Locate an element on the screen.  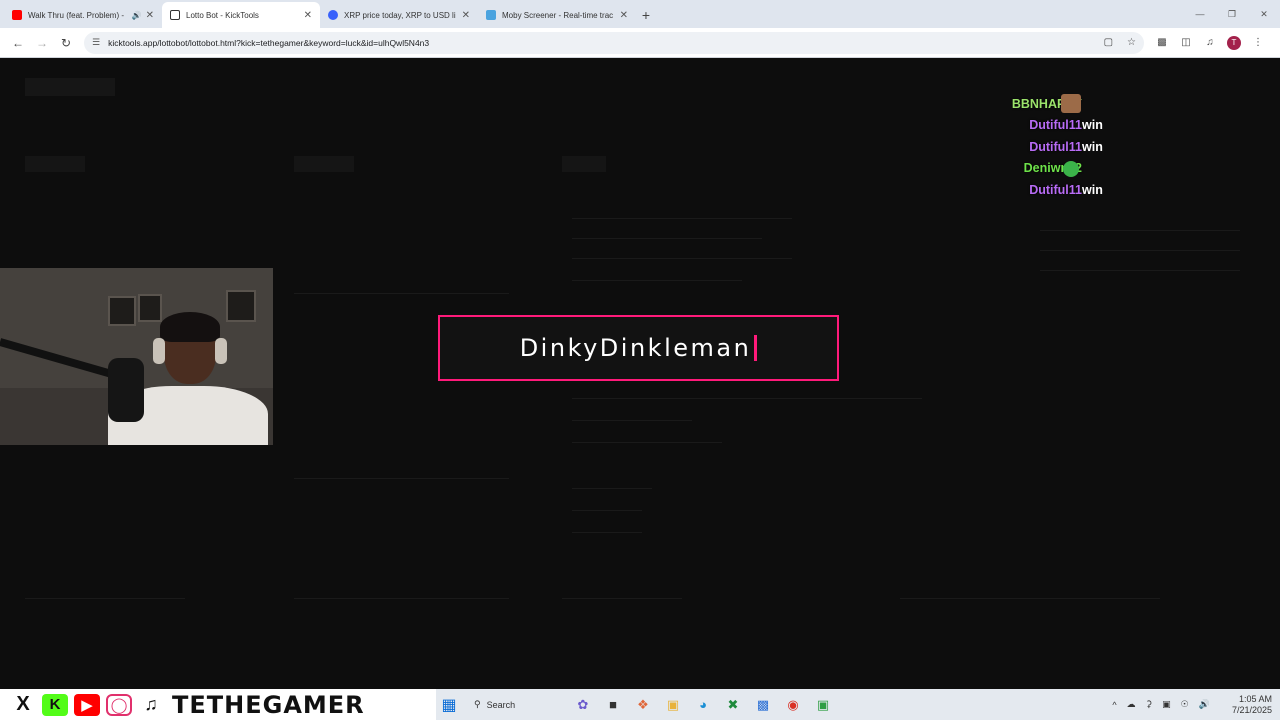
camera-blocked-icon: ▢ is located at coordinates (1108, 42).